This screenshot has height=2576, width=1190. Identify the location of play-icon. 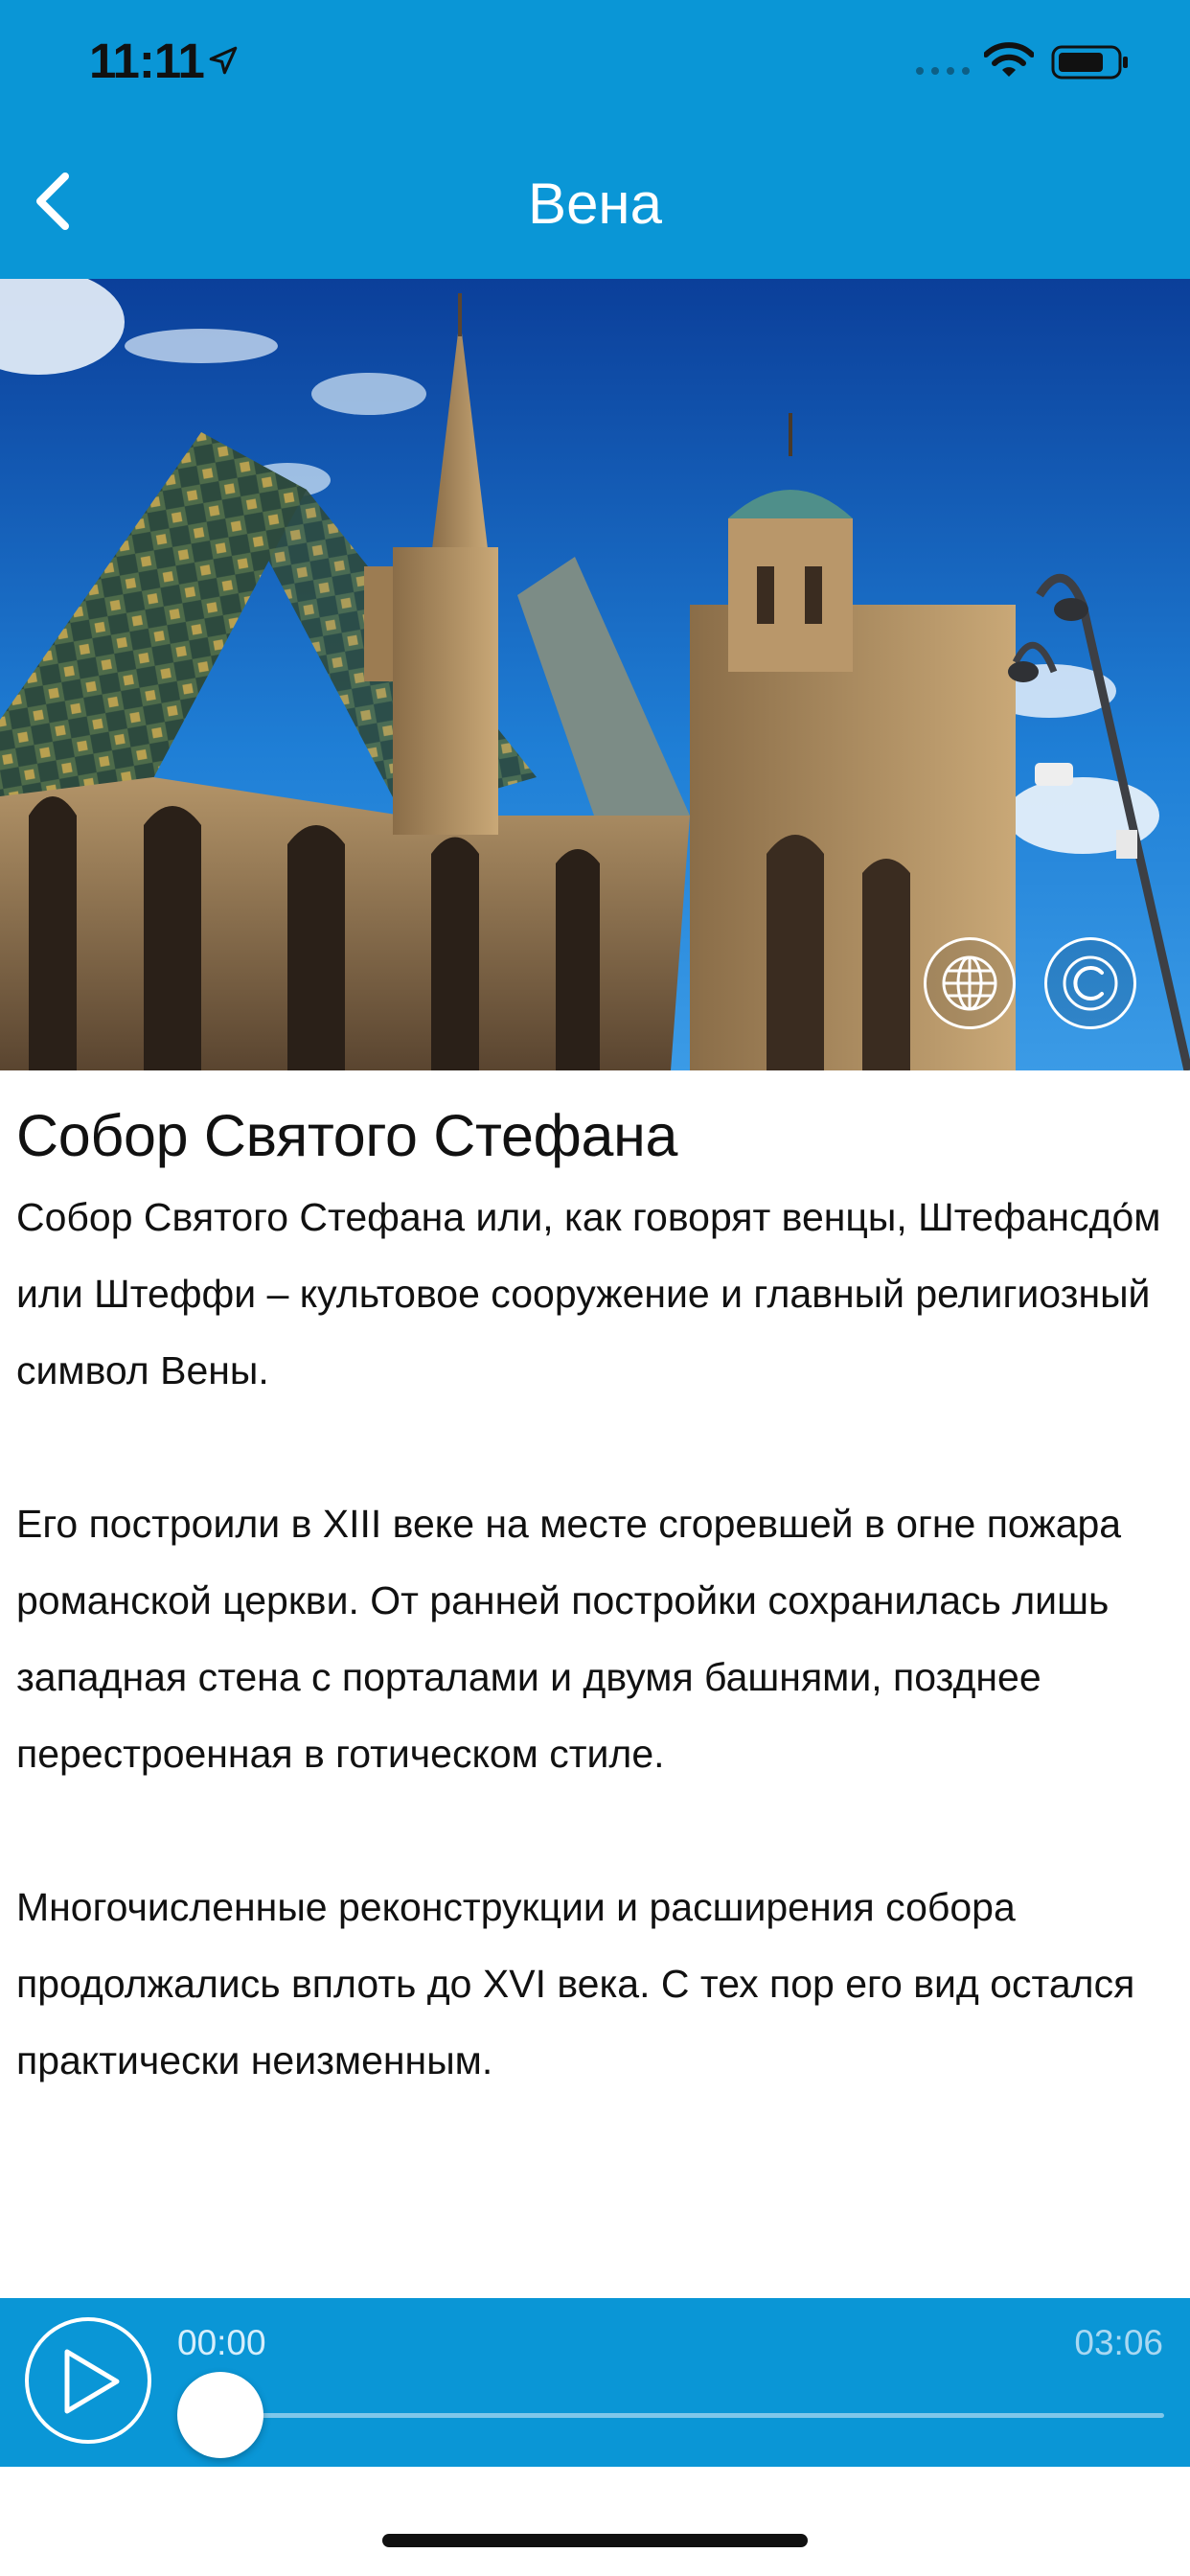
(92, 2381).